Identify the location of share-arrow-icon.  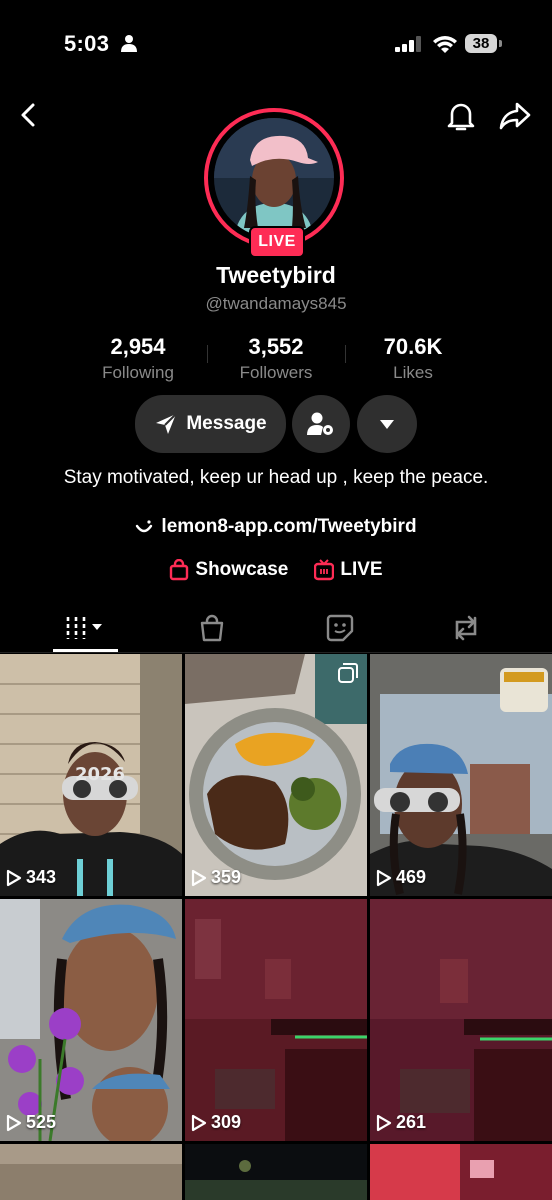
(515, 116).